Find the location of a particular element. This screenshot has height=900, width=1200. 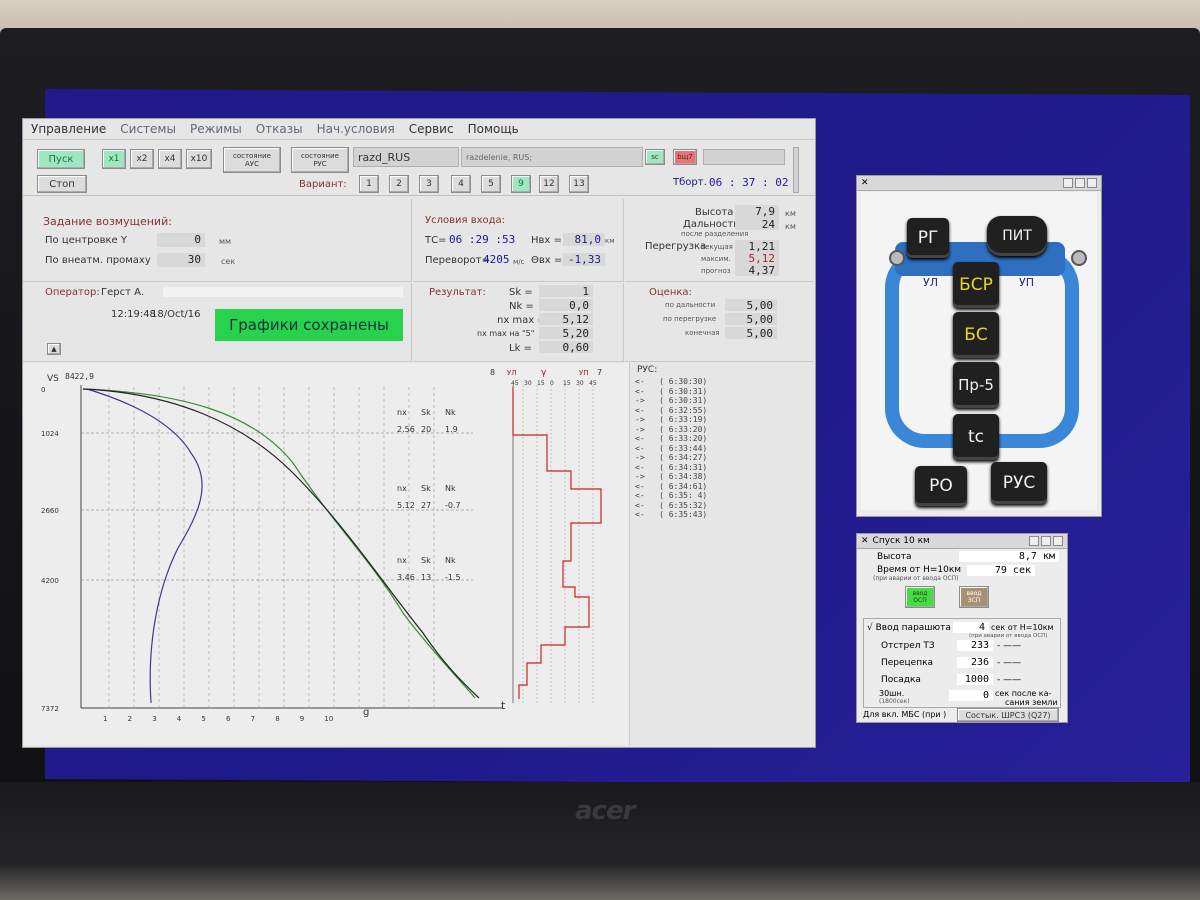

window-controls is located at coordinates (1080, 183).